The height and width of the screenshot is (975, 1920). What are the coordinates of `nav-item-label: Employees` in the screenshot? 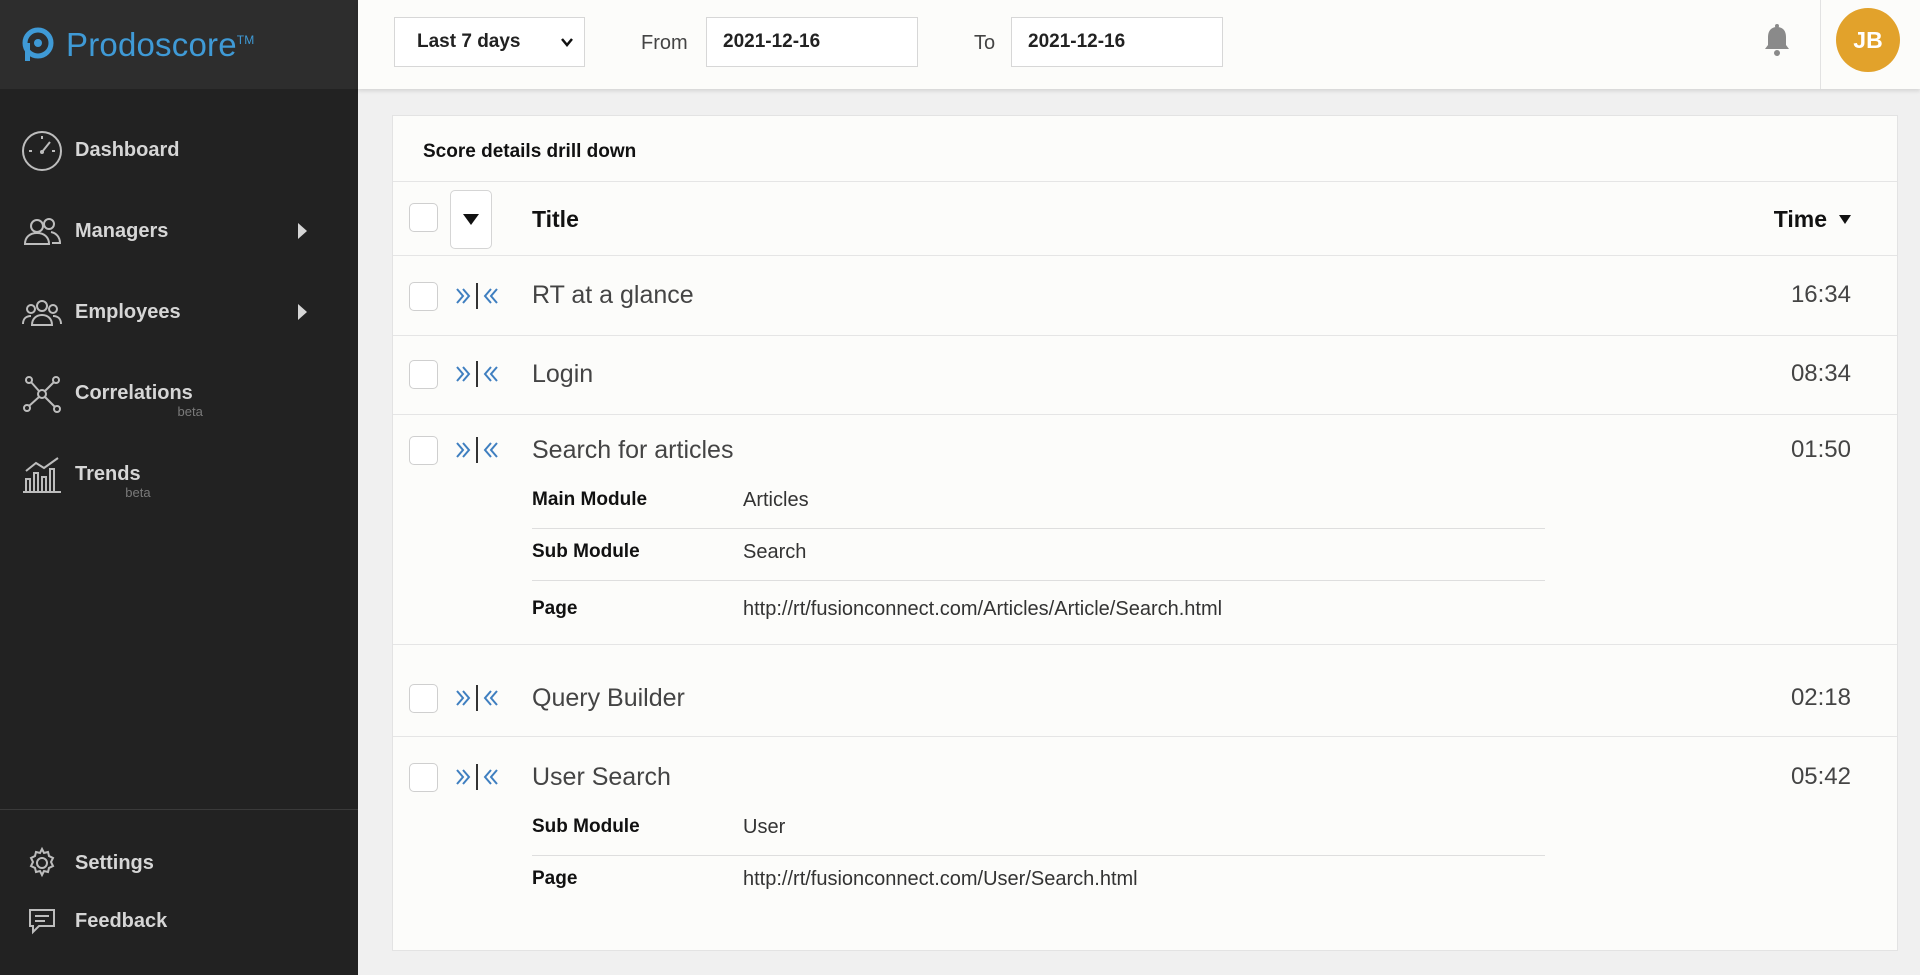 It's located at (128, 312).